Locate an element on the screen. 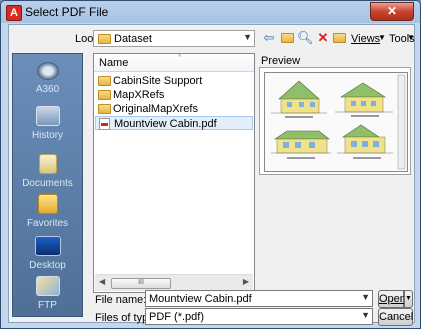 This screenshot has height=329, width=421. list-item: CabinSite Support is located at coordinates (174, 81).